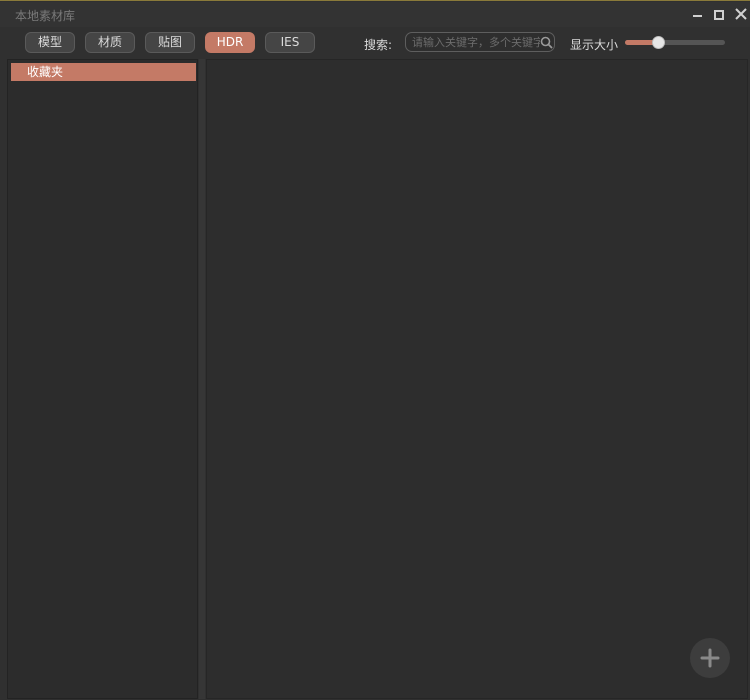 This screenshot has width=750, height=700. I want to click on search-field, so click(480, 42).